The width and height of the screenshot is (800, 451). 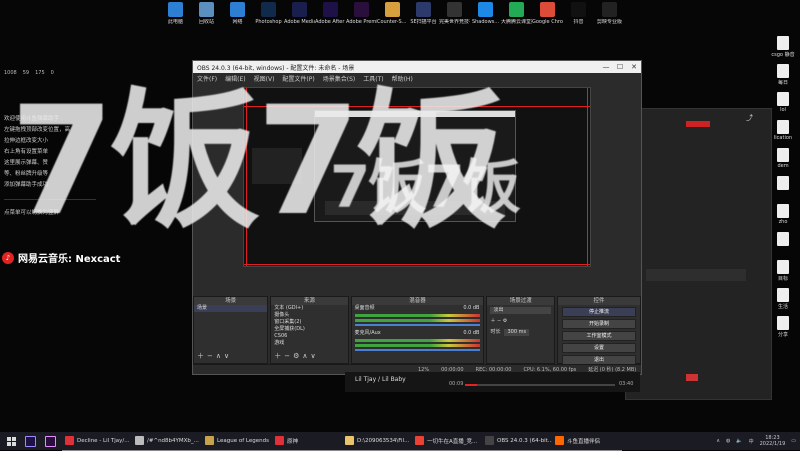 What do you see at coordinates (783, 77) in the screenshot?
I see `desktop-file-icon: 每日` at bounding box center [783, 77].